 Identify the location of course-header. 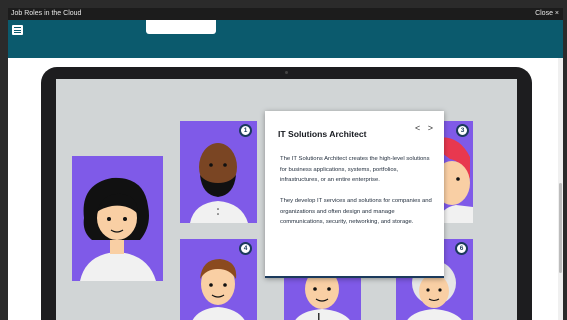
(285, 39).